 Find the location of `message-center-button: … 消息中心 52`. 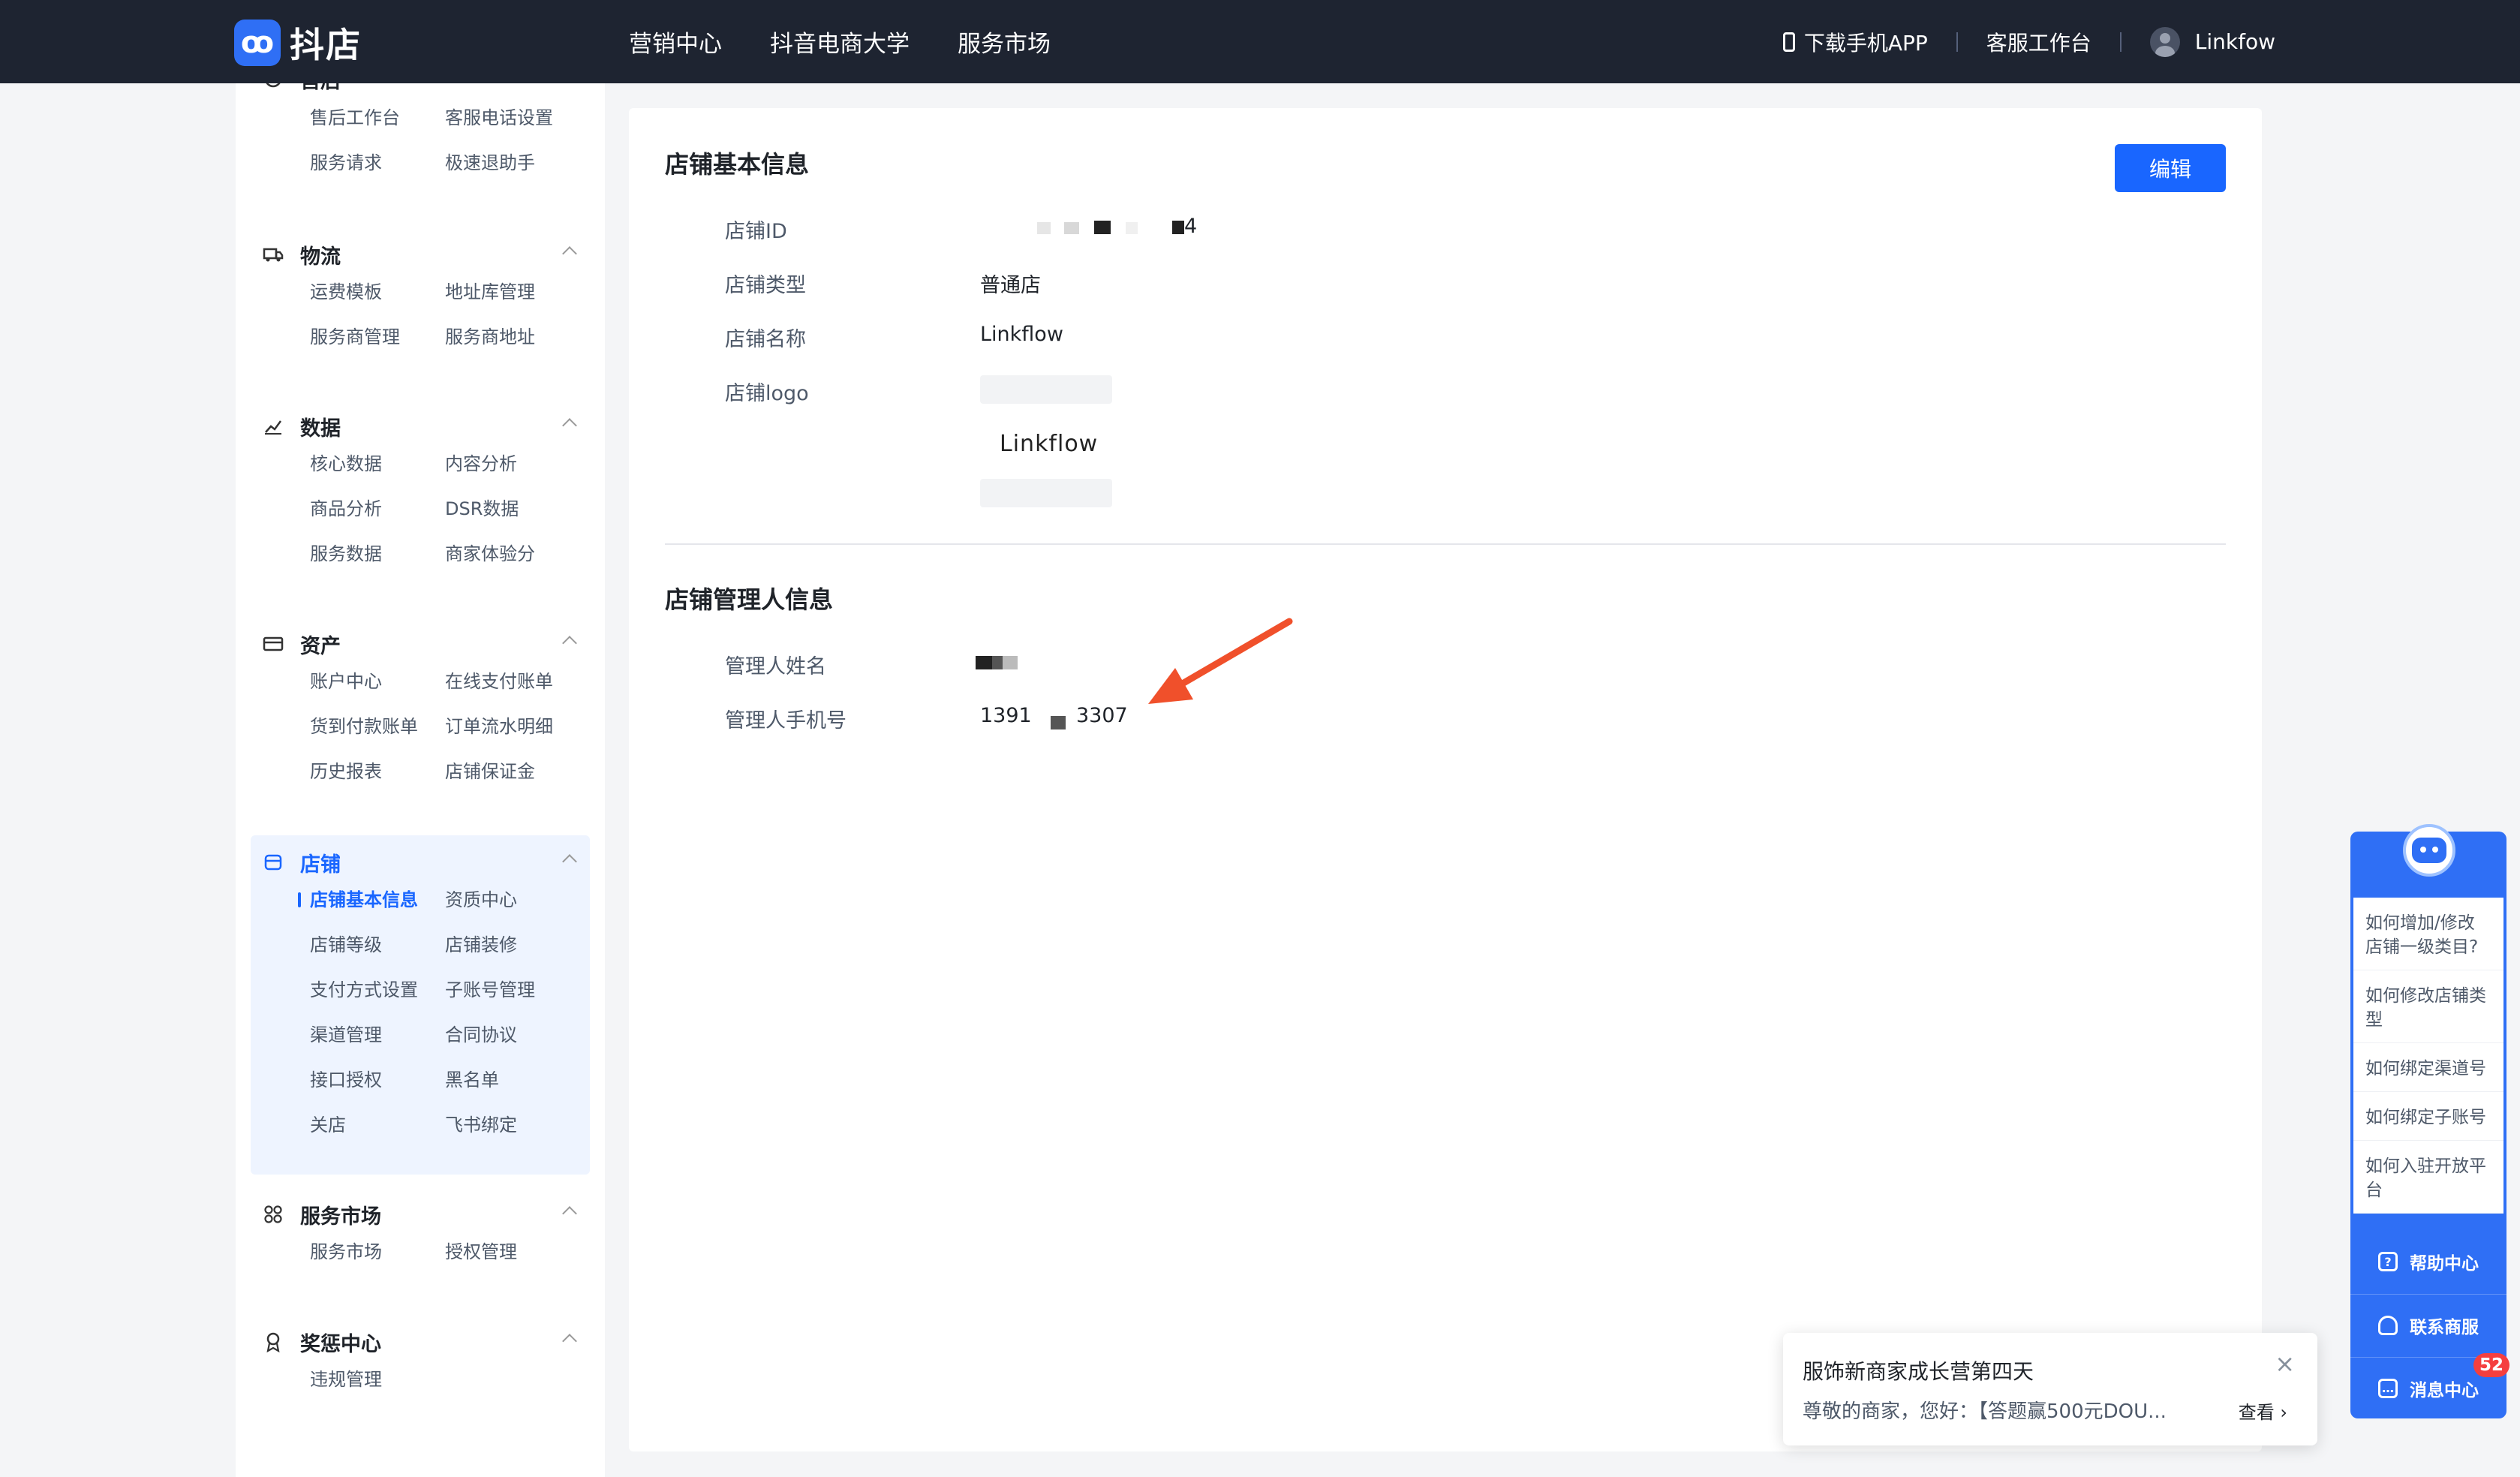

message-center-button: … 消息中心 52 is located at coordinates (2429, 1385).